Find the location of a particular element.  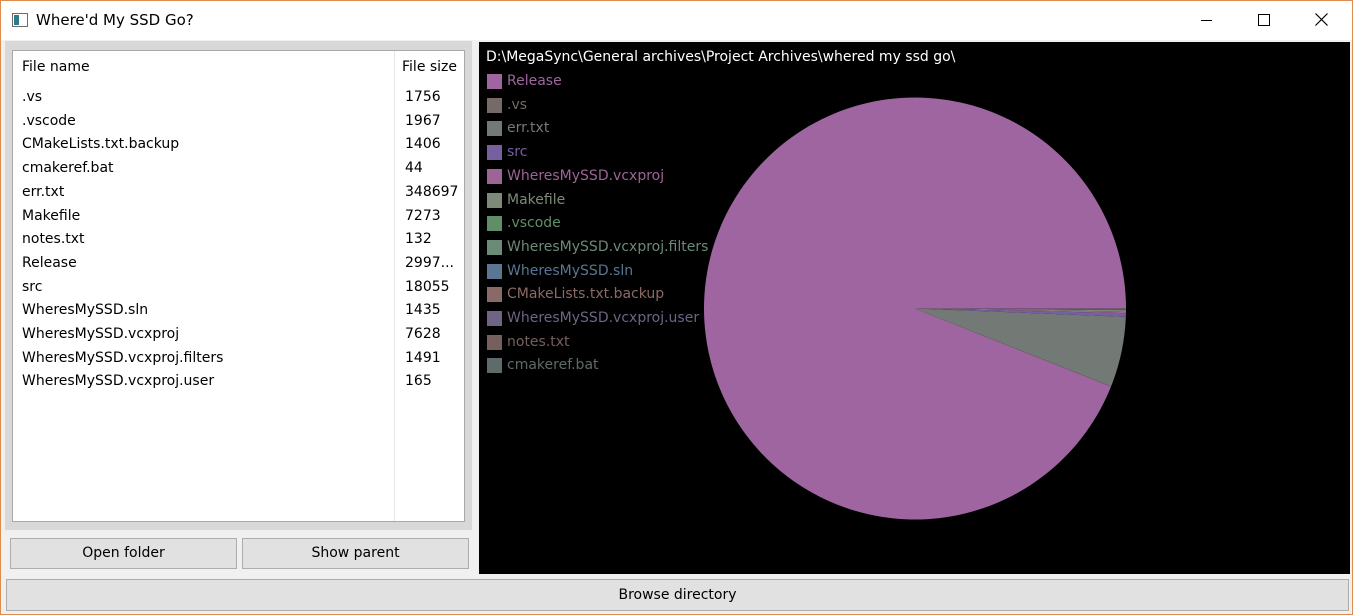

legend-label: .vs is located at coordinates (517, 104).